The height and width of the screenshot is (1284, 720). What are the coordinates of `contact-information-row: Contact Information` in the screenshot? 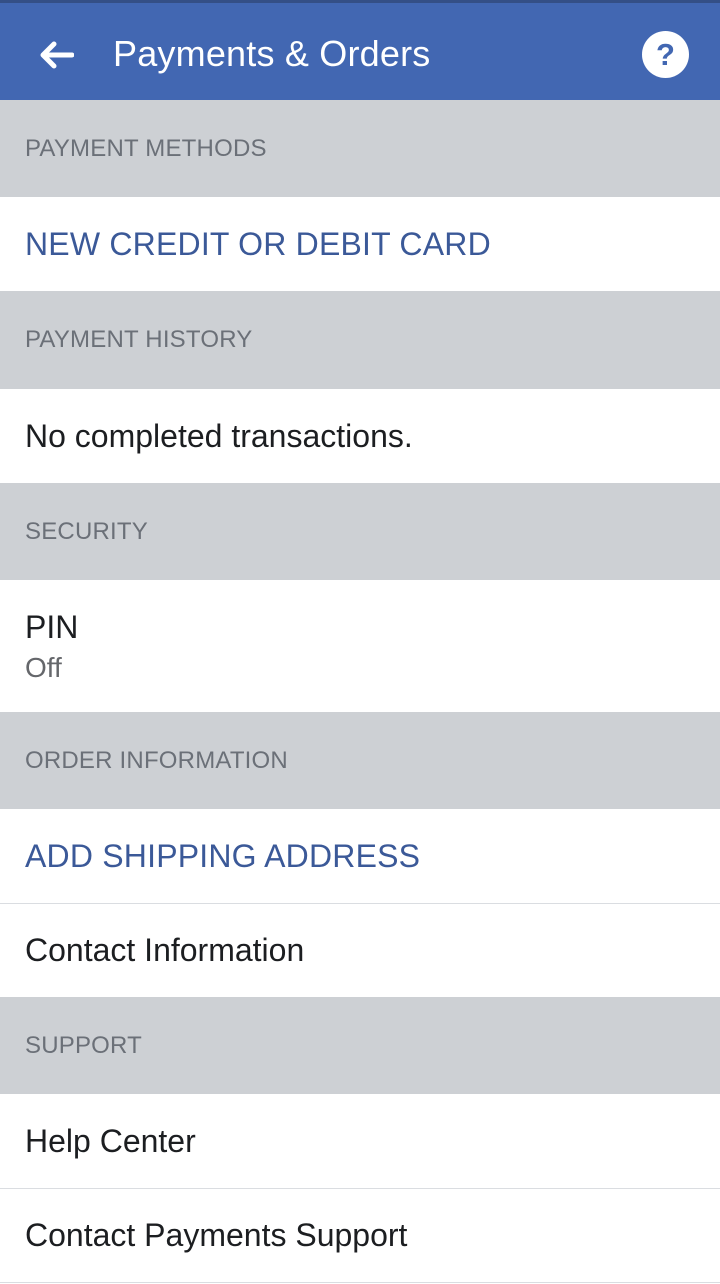 It's located at (360, 950).